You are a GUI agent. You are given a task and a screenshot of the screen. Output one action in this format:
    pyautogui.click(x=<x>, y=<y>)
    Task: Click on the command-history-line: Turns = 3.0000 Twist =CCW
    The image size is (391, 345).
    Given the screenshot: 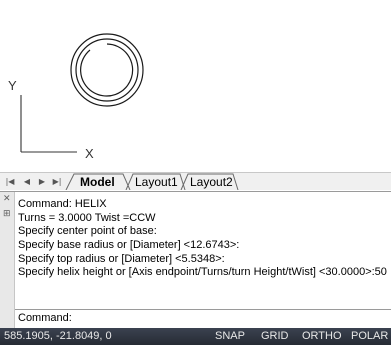 What is the action you would take?
    pyautogui.click(x=87, y=217)
    